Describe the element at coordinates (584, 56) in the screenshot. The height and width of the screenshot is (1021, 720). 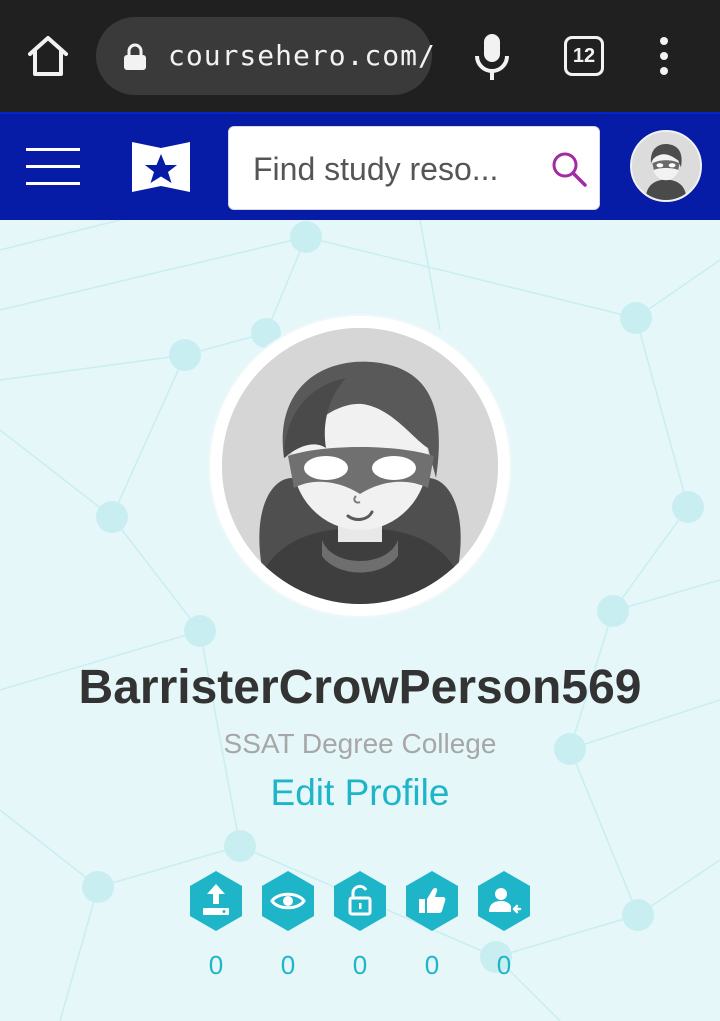
I see `tabs-button: 12` at that location.